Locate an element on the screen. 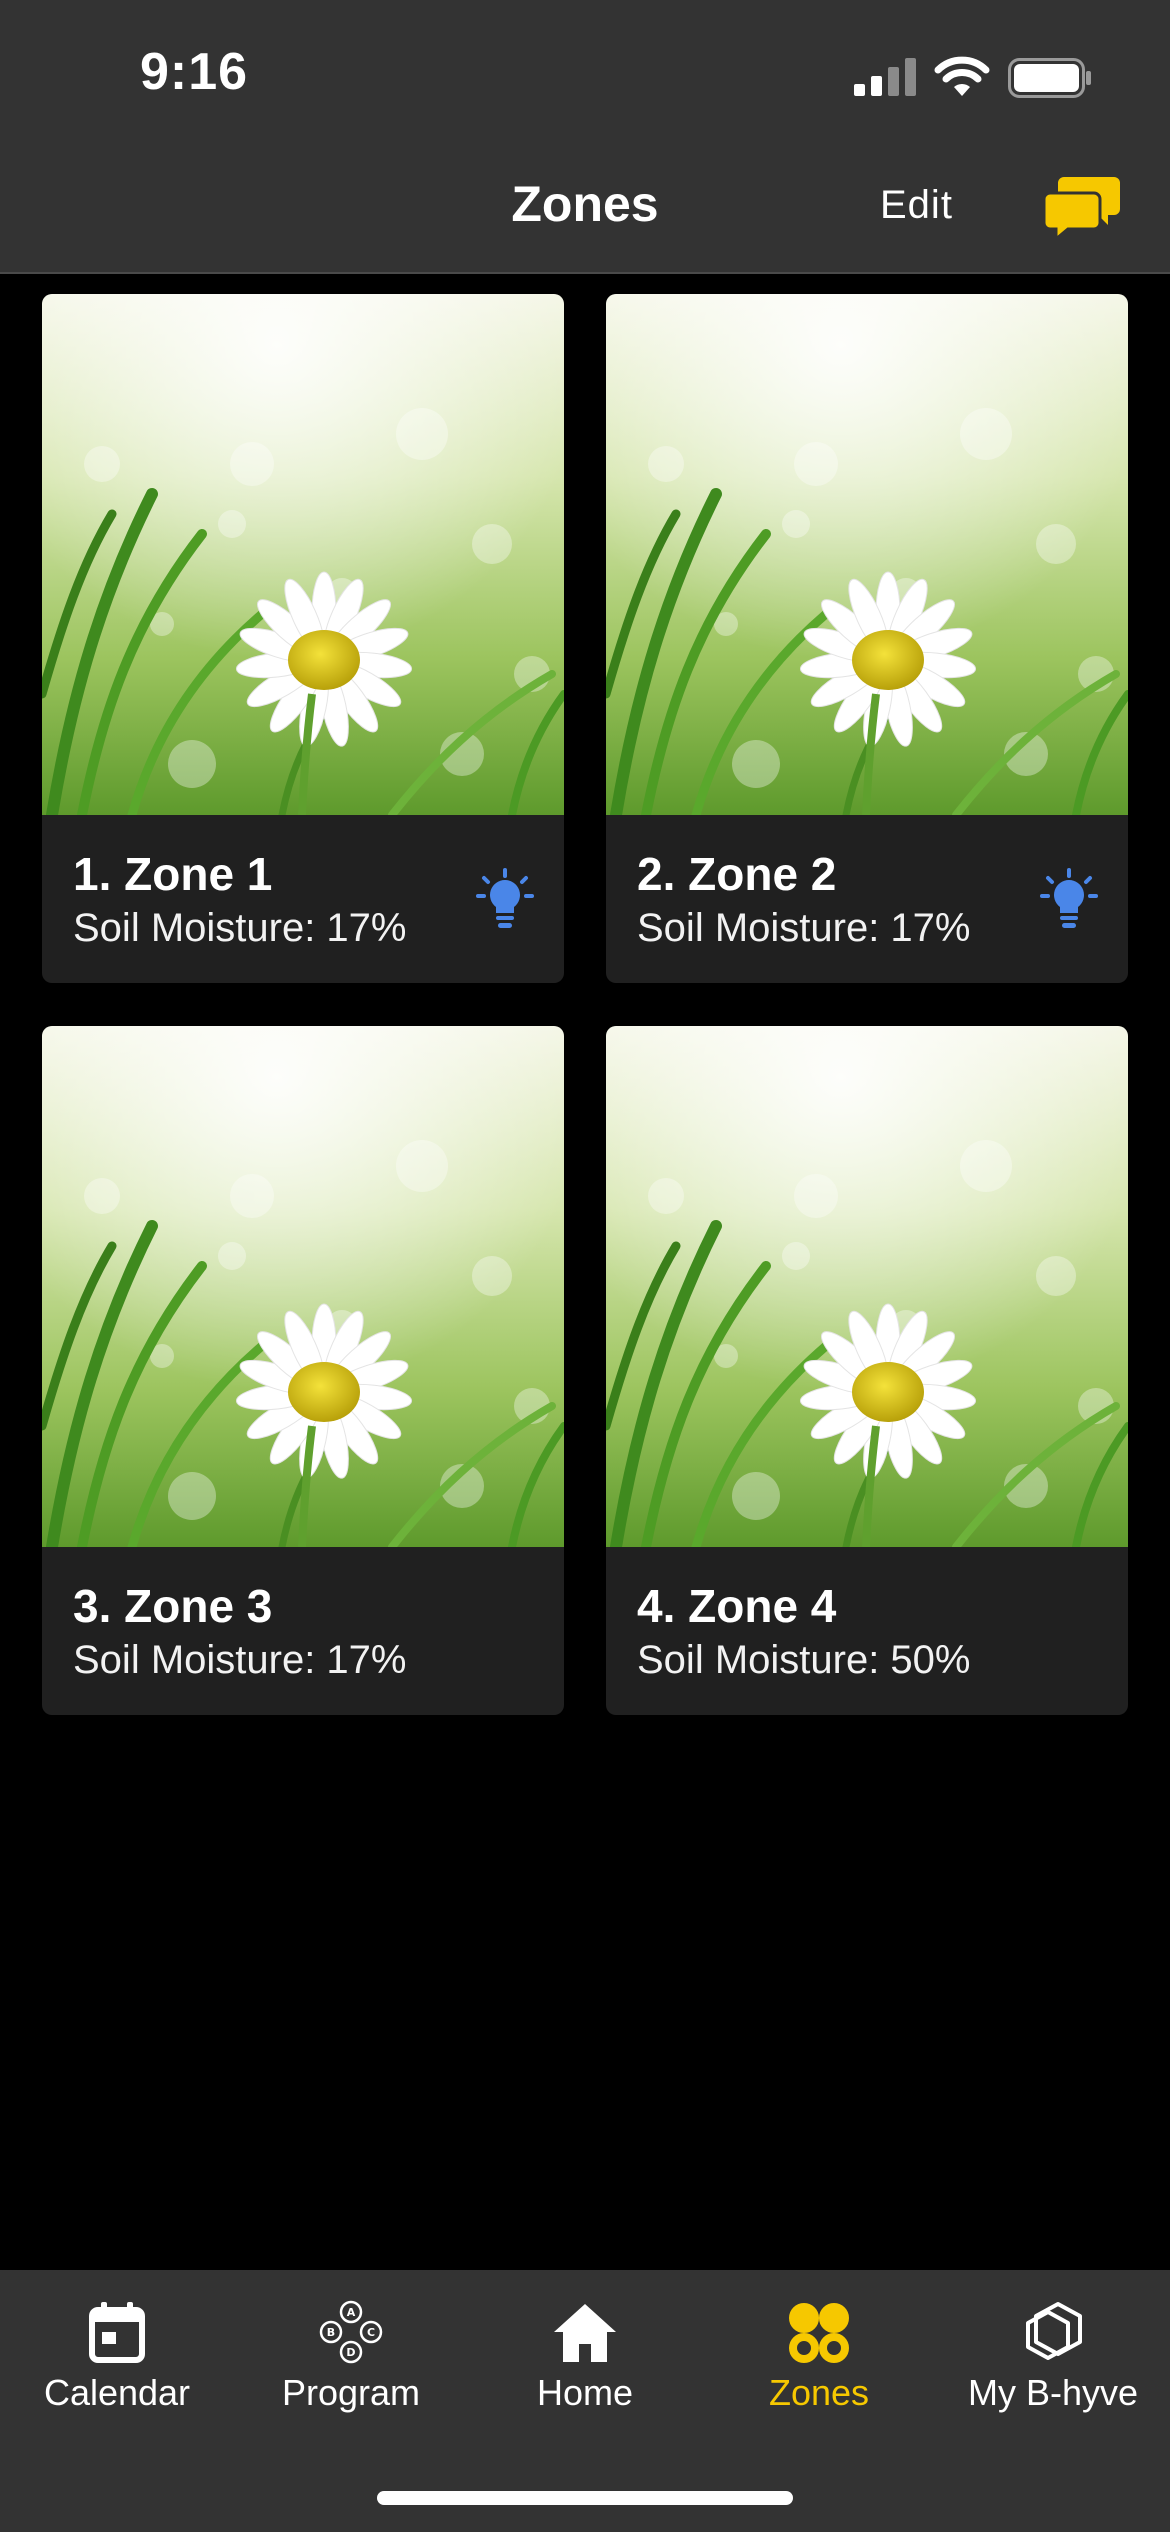 The image size is (1170, 2532). tab-label: My B-hyve is located at coordinates (1053, 2392).